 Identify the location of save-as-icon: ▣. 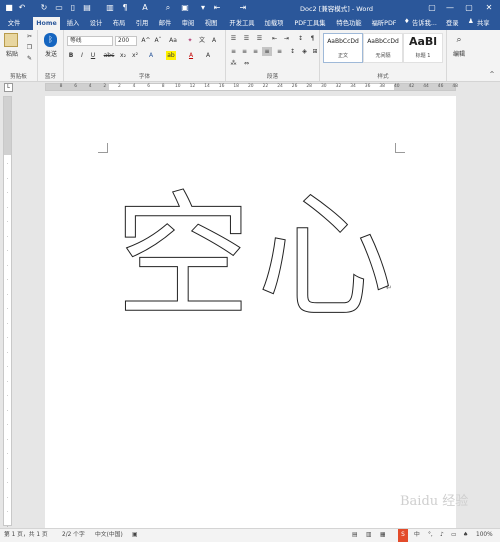
(185, 7).